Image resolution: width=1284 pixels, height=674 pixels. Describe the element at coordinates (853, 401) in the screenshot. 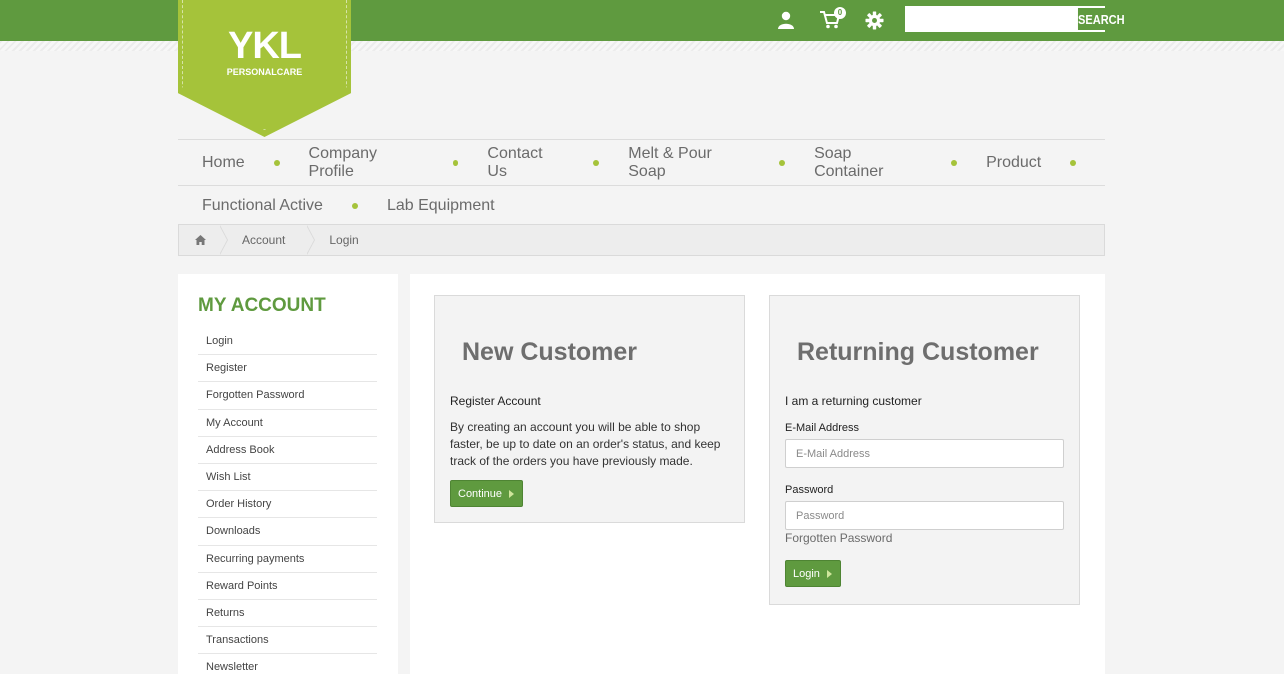

I see `returning-customer-heading: I am a returning customer` at that location.